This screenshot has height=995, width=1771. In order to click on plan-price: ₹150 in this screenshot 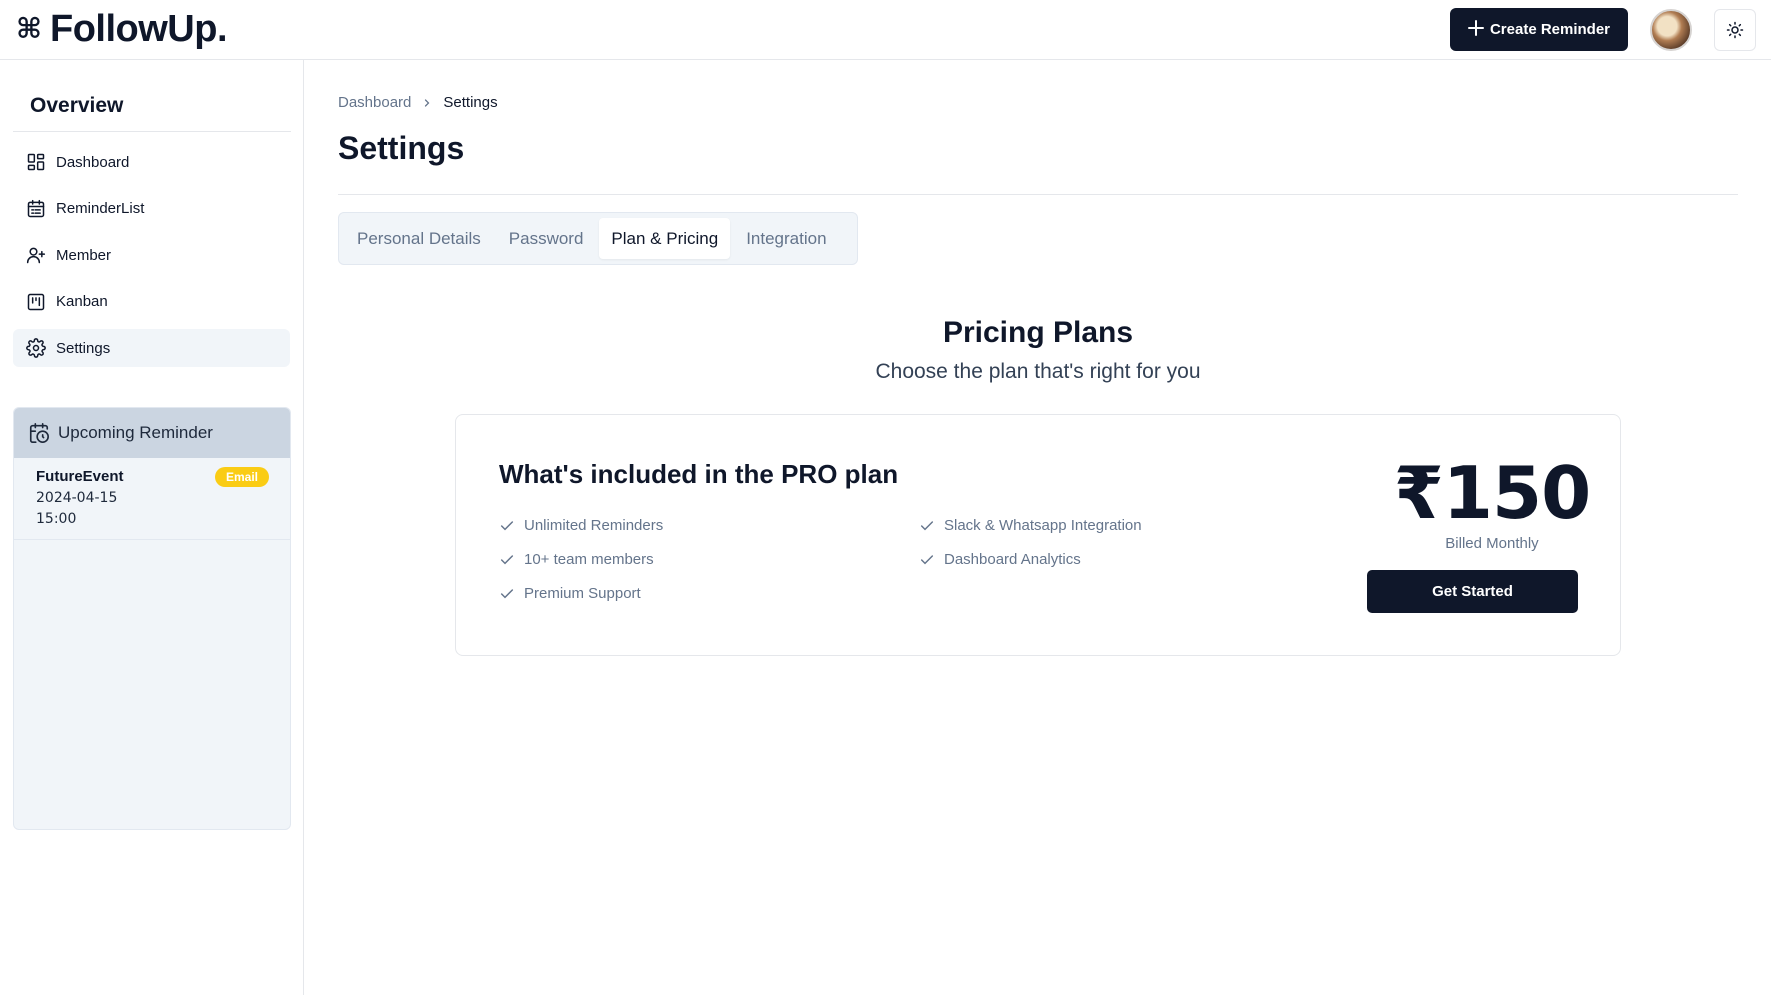, I will do `click(1492, 493)`.